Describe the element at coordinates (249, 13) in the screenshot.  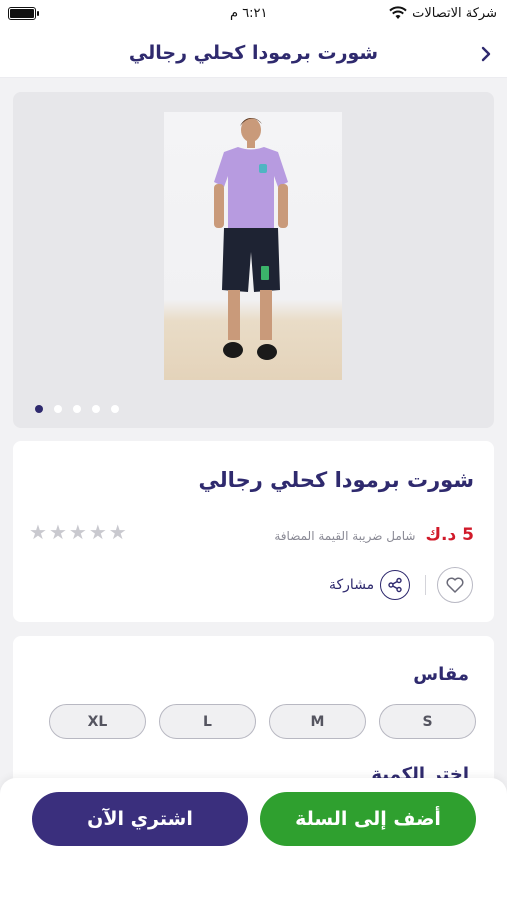
I see `status-time: ٦:٢١ م` at that location.